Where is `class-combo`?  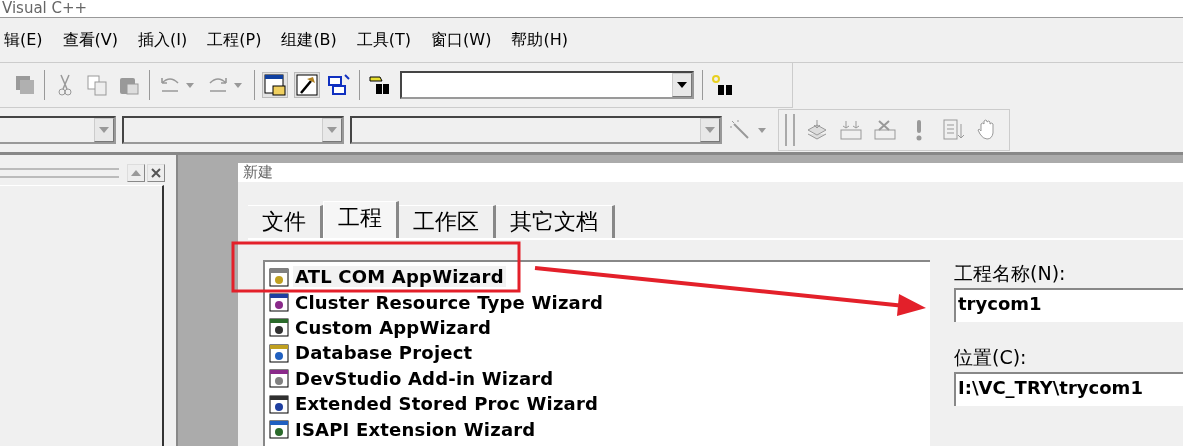 class-combo is located at coordinates (58, 130).